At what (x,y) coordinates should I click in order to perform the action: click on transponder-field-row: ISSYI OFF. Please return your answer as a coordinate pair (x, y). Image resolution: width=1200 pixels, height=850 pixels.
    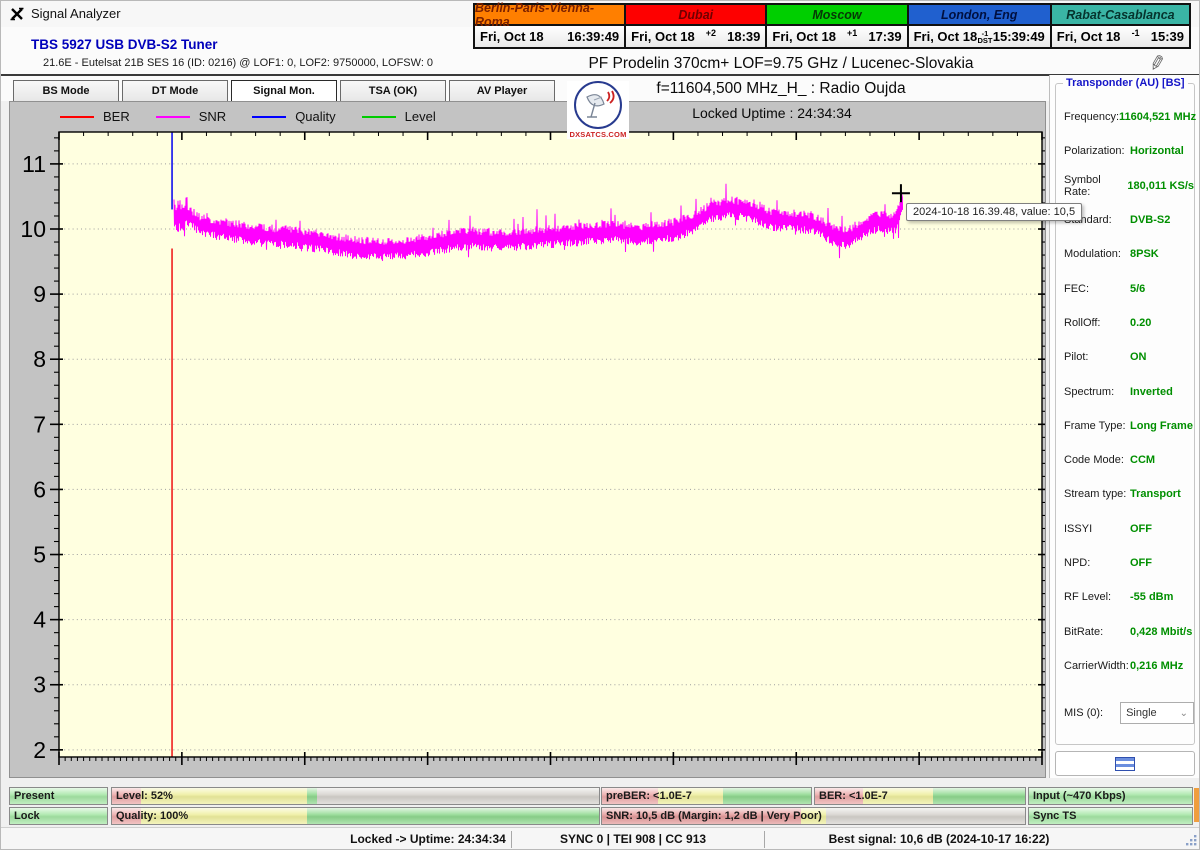
    Looking at the image, I should click on (1125, 529).